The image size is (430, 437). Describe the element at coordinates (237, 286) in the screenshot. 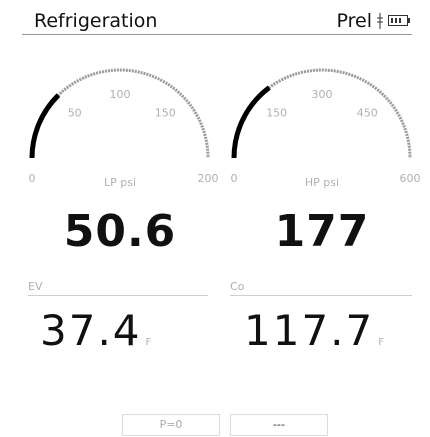

I see `co-label: Co` at that location.